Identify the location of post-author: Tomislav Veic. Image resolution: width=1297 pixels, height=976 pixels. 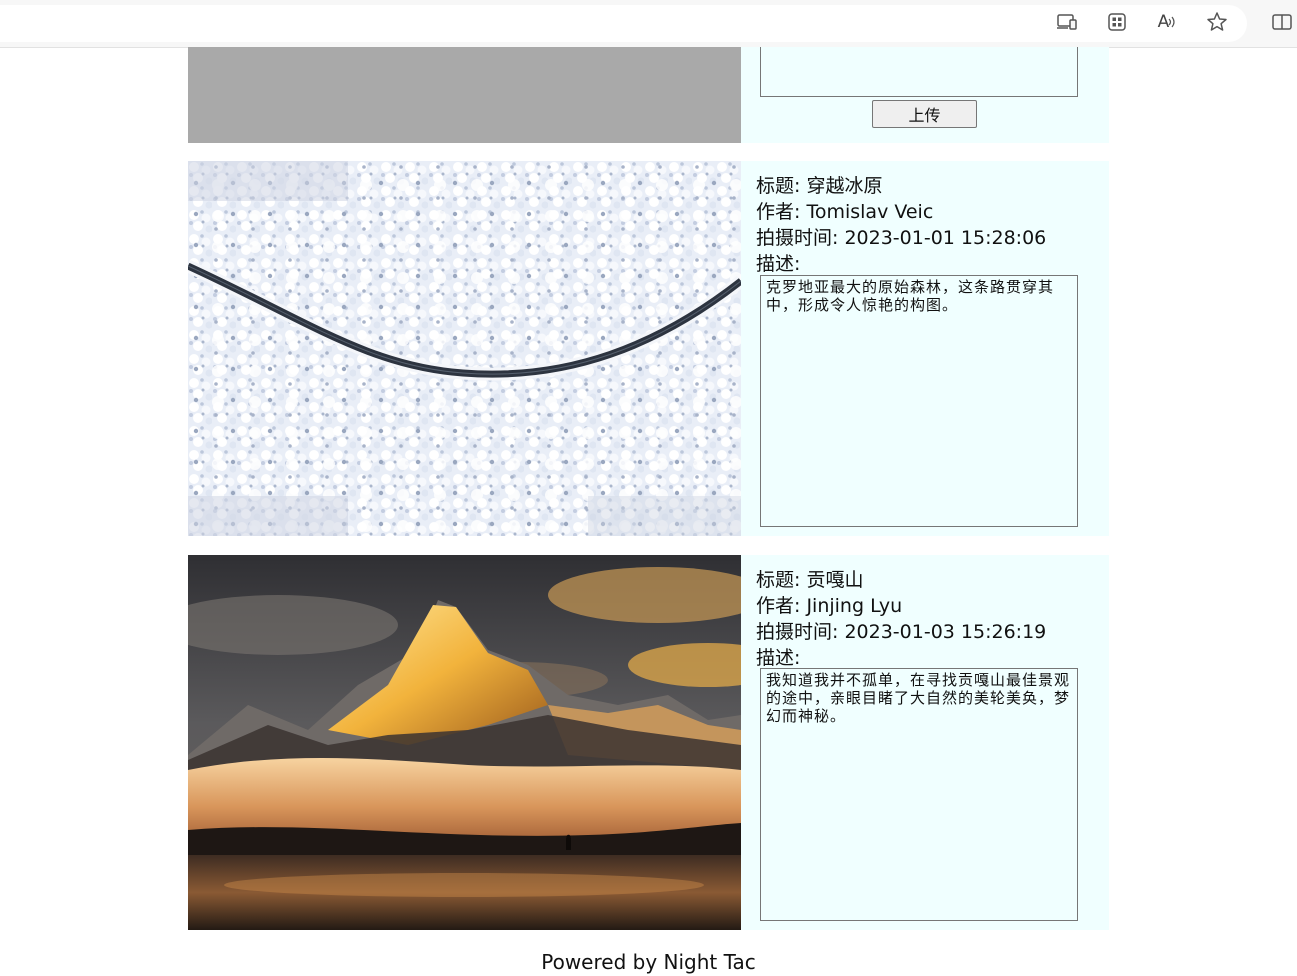
(870, 212).